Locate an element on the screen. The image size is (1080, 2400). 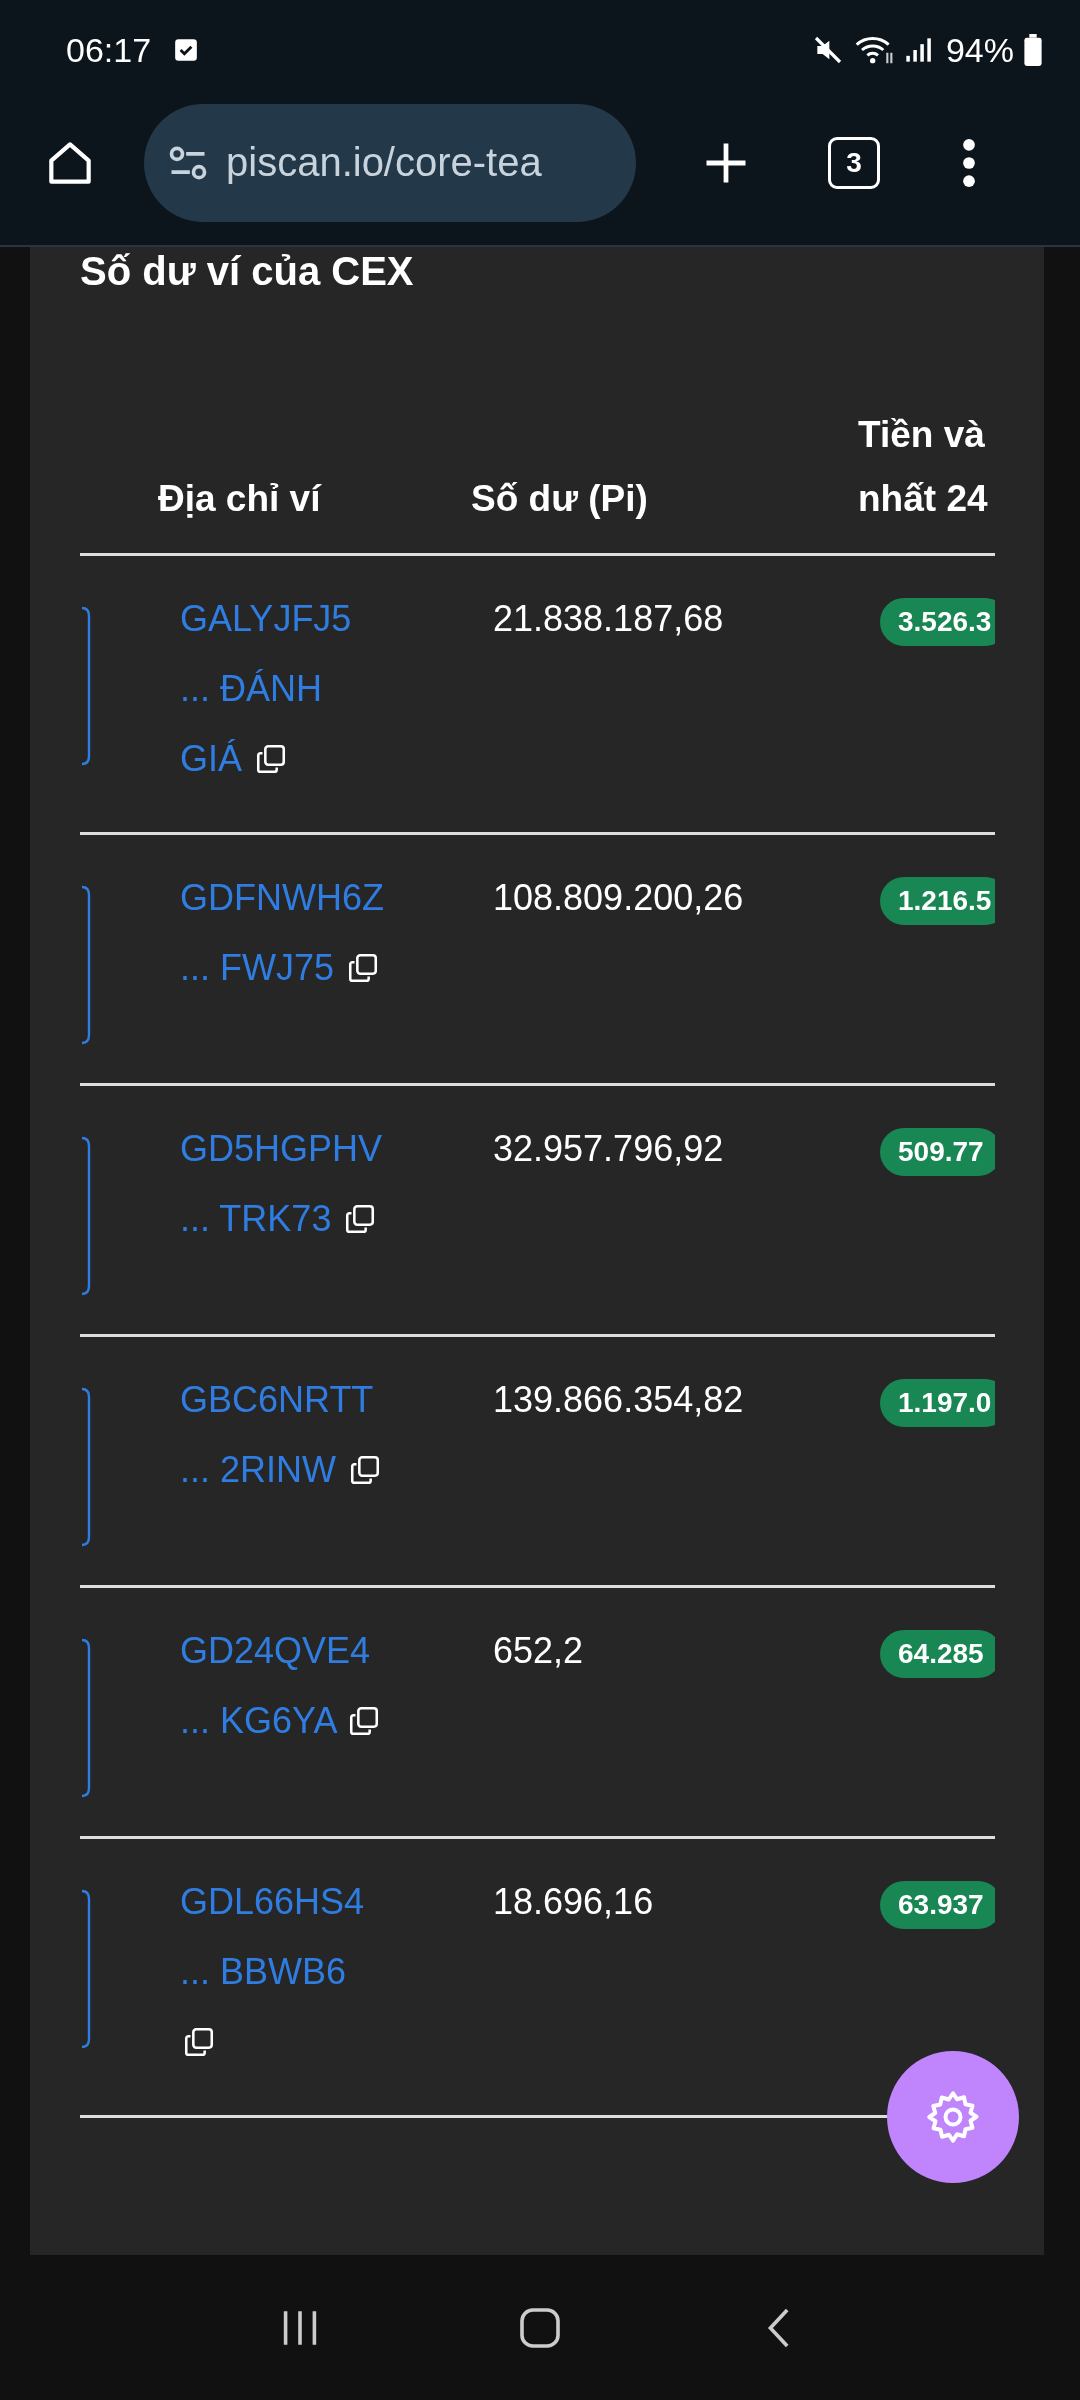
address-link: ... FWJ75 is located at coordinates (281, 968).